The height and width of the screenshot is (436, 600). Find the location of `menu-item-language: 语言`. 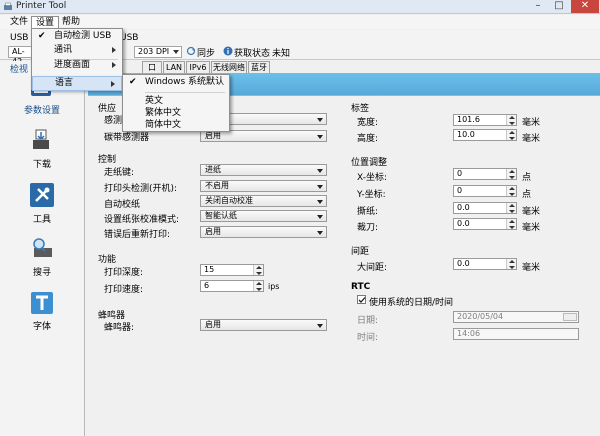

menu-item-language: 语言 is located at coordinates (77, 83).